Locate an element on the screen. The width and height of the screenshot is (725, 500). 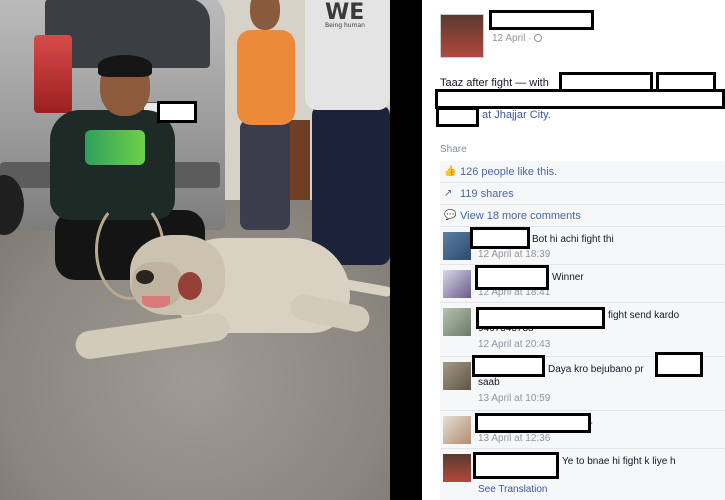
globe-icon is located at coordinates (538, 38).